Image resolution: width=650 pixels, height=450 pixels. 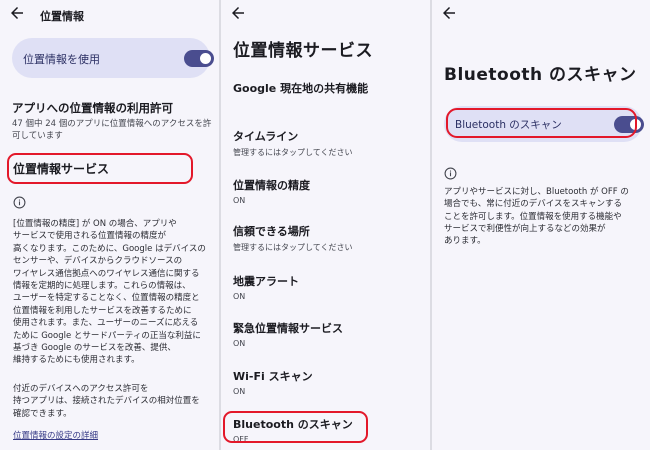 What do you see at coordinates (113, 58) in the screenshot?
I see `use-location-toggle-card: 位置情報を使用` at bounding box center [113, 58].